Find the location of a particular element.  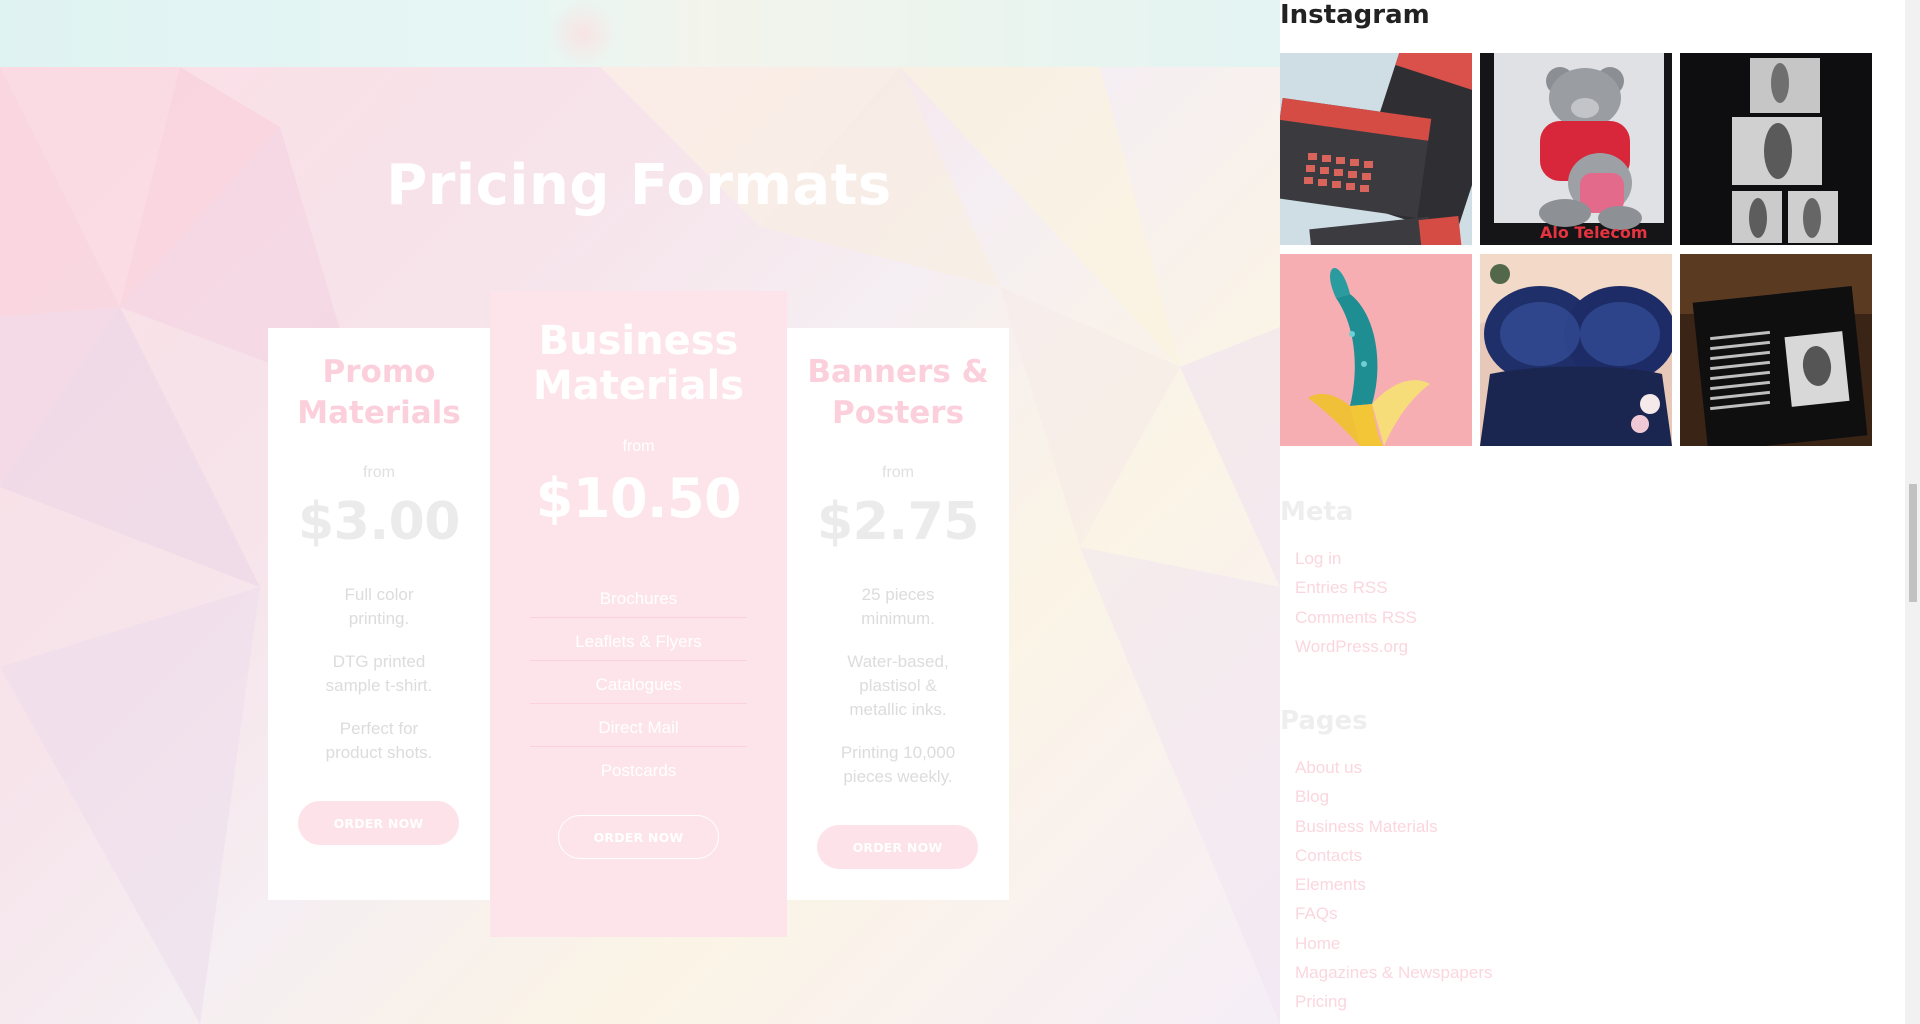

meta-link-log-in: Log in is located at coordinates (1318, 558).